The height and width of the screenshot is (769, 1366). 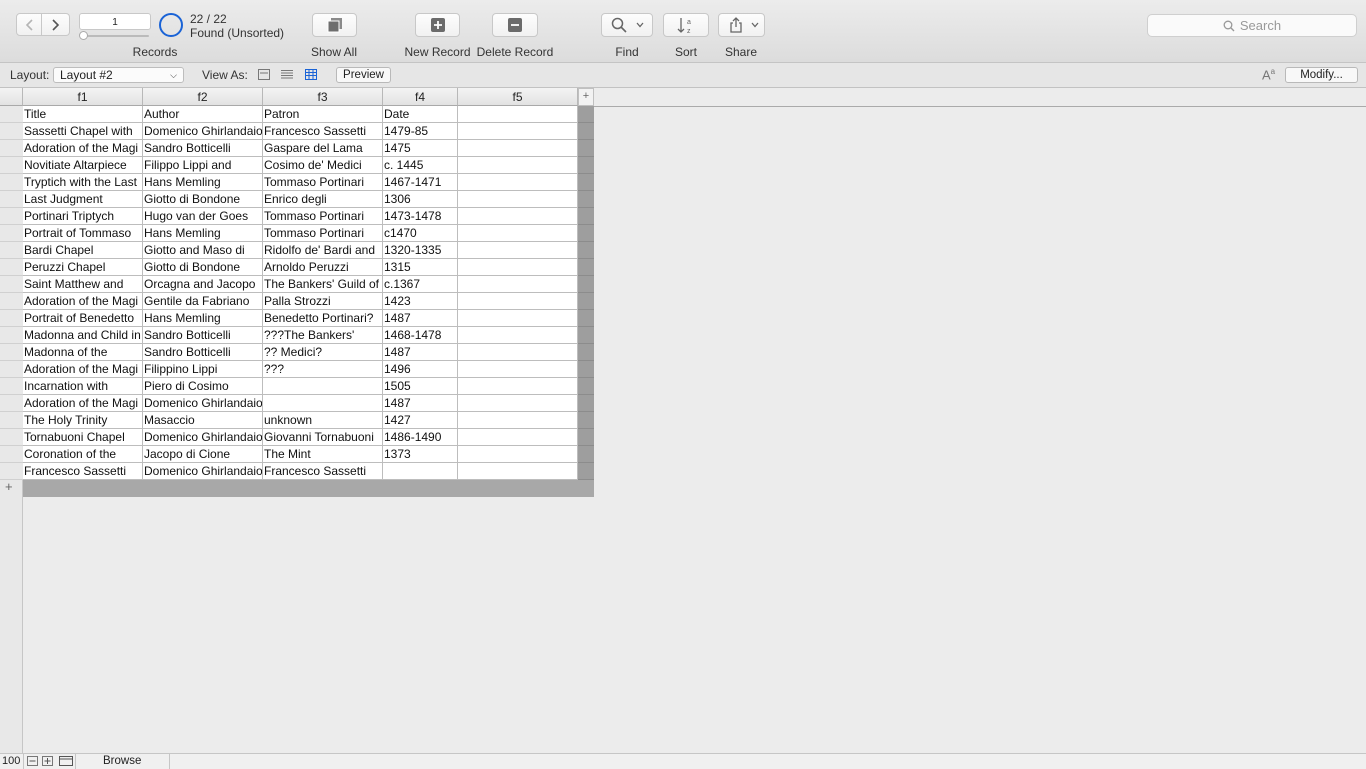 What do you see at coordinates (115, 21) in the screenshot?
I see `record-number-input: 1` at bounding box center [115, 21].